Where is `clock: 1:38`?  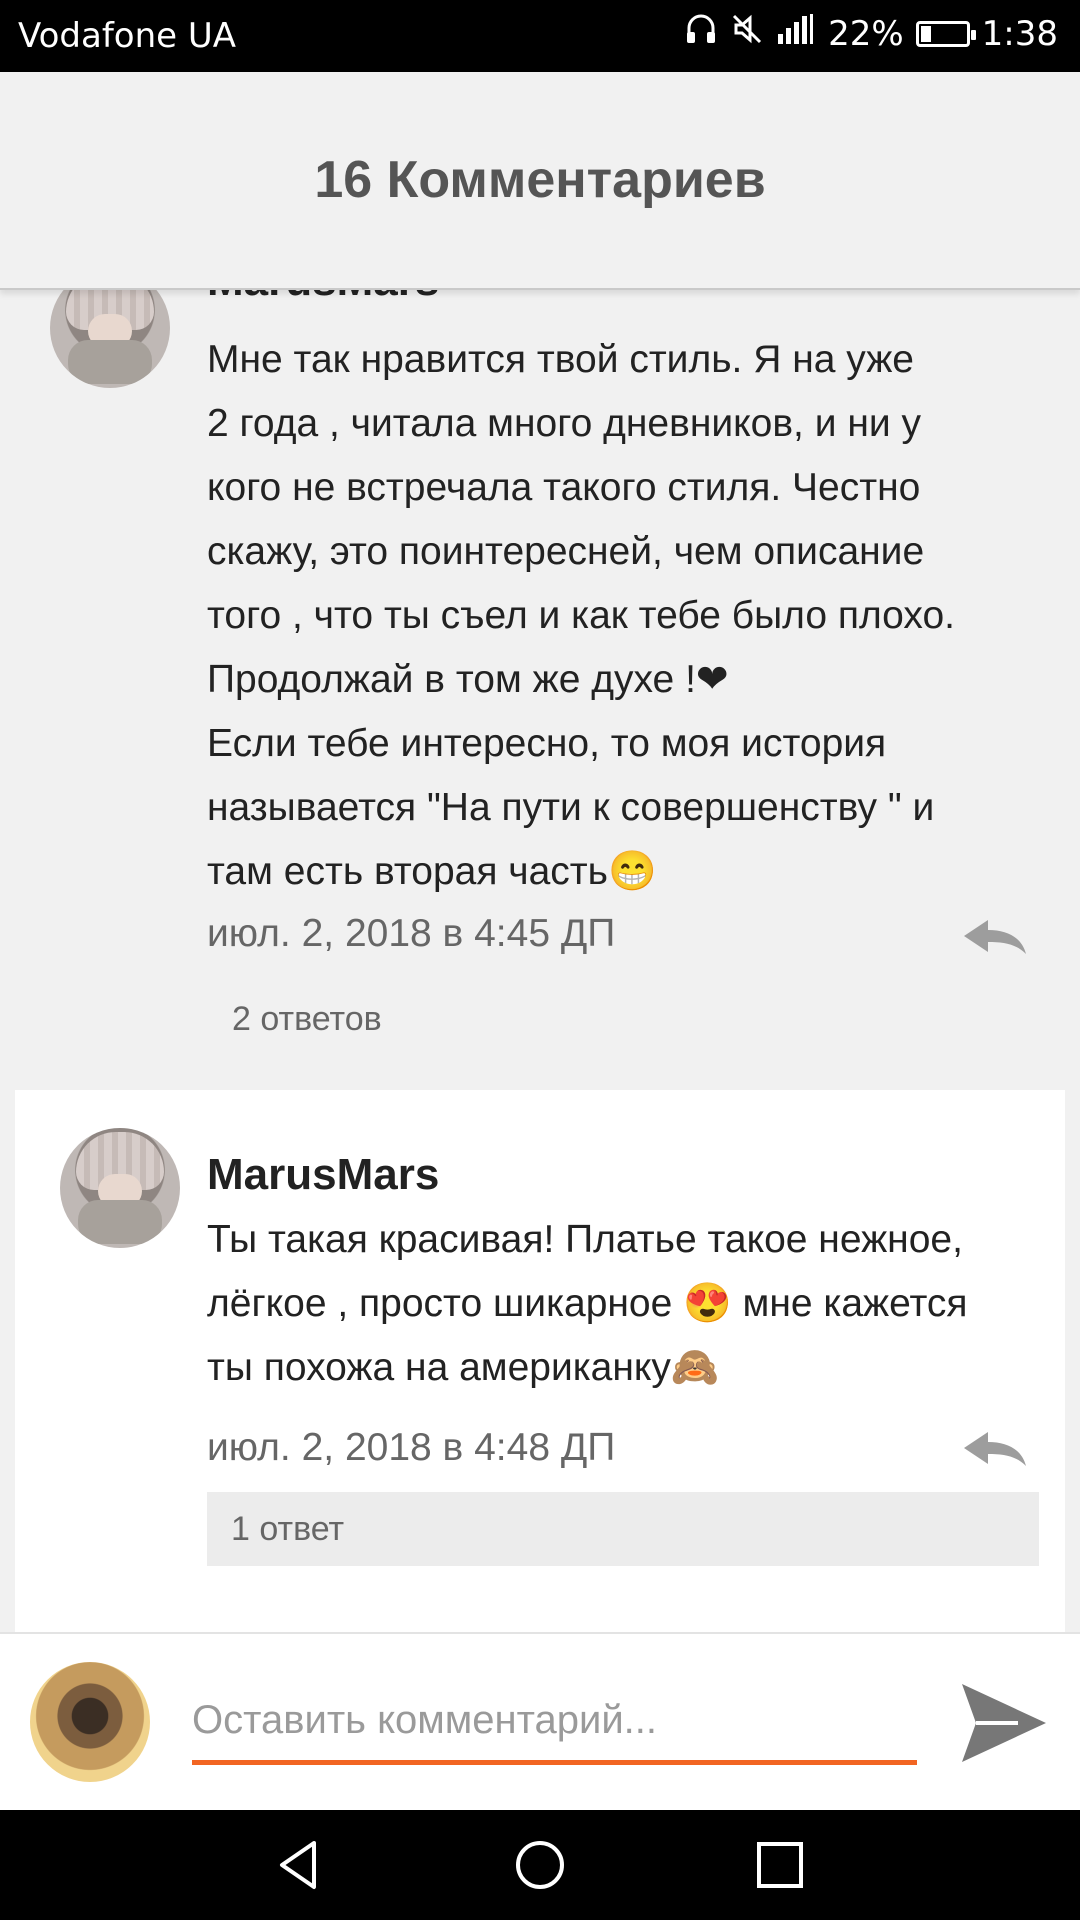 clock: 1:38 is located at coordinates (1019, 33).